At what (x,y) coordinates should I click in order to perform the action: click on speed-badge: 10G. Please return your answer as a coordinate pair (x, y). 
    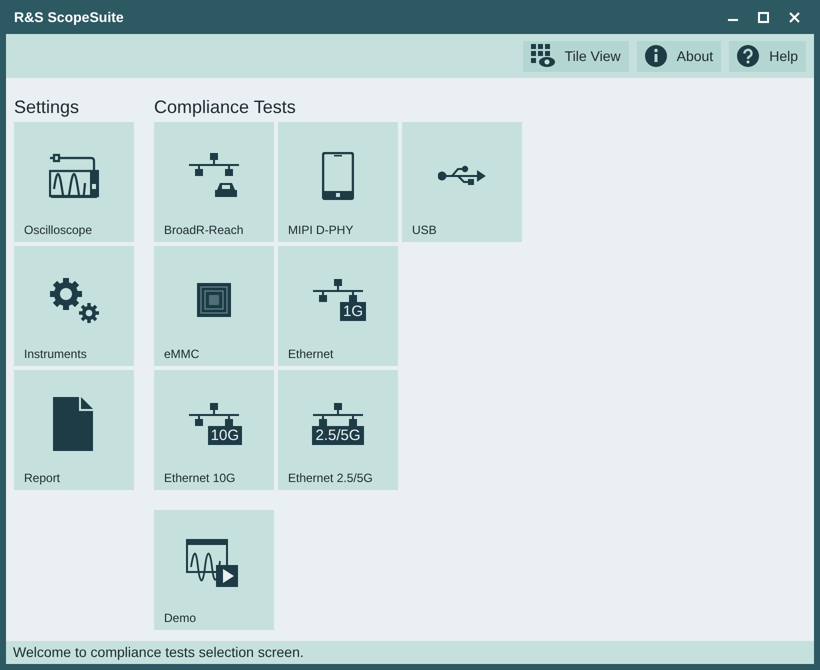
    Looking at the image, I should click on (225, 435).